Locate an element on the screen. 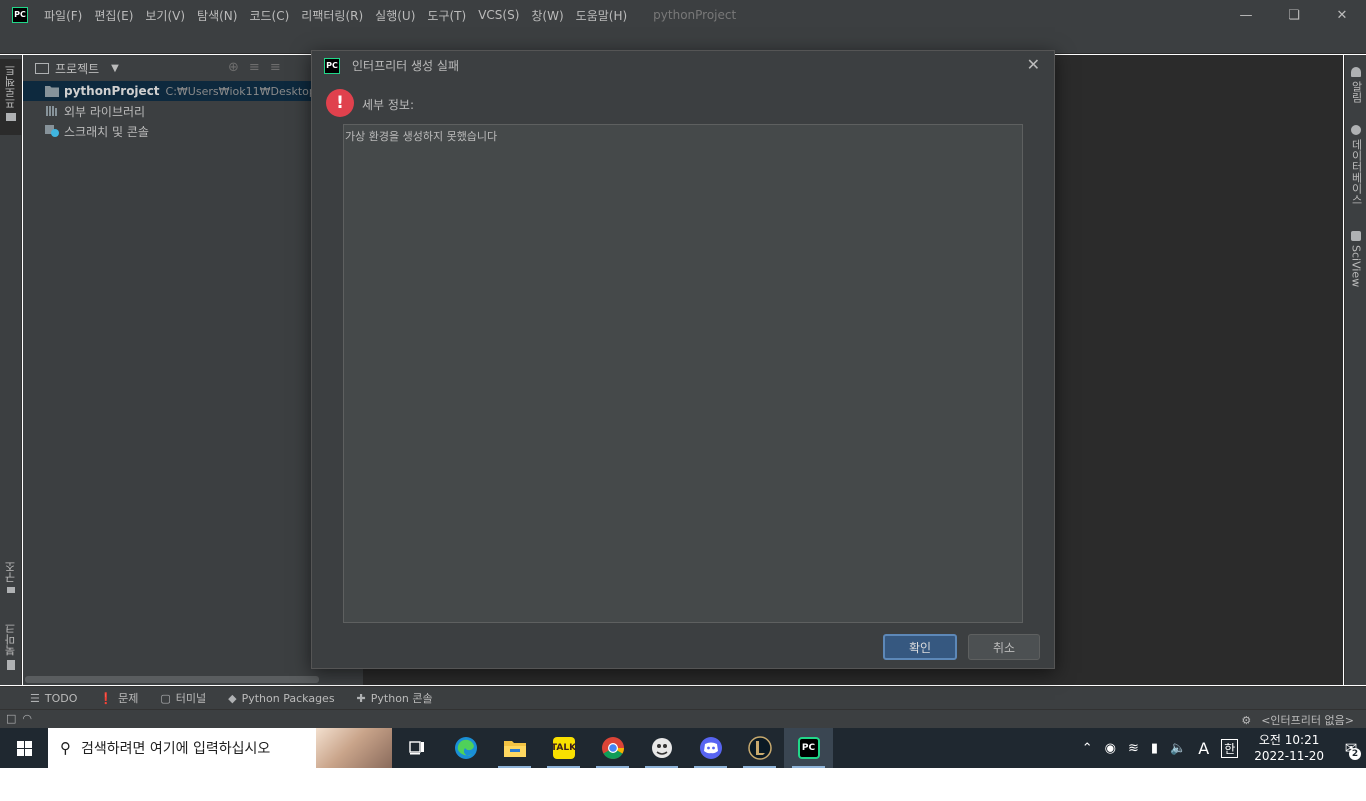  ime-mode-indicator: A is located at coordinates (1203, 748).